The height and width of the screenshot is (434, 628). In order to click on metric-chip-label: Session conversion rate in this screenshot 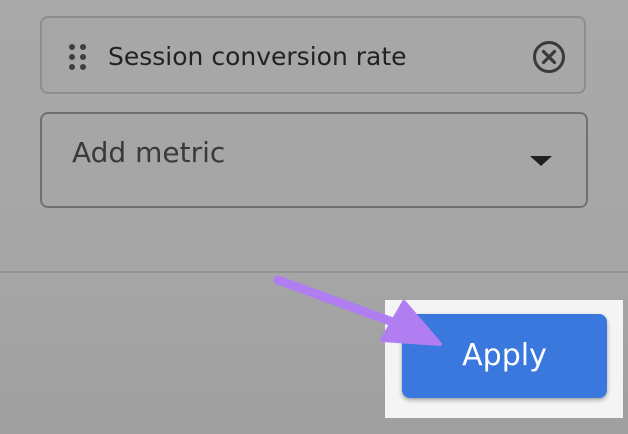, I will do `click(257, 56)`.